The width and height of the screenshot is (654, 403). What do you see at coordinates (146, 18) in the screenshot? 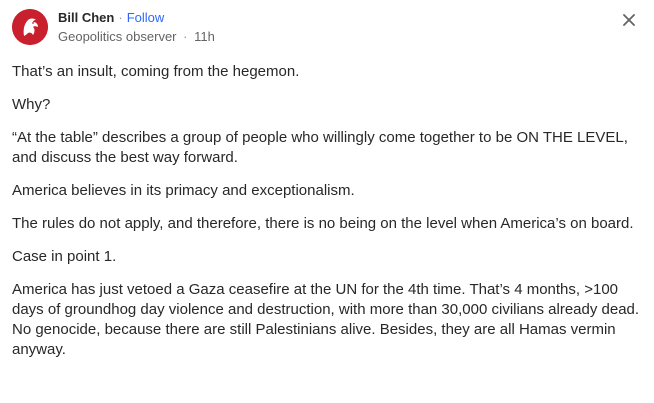
I see `follow-button: Follow` at bounding box center [146, 18].